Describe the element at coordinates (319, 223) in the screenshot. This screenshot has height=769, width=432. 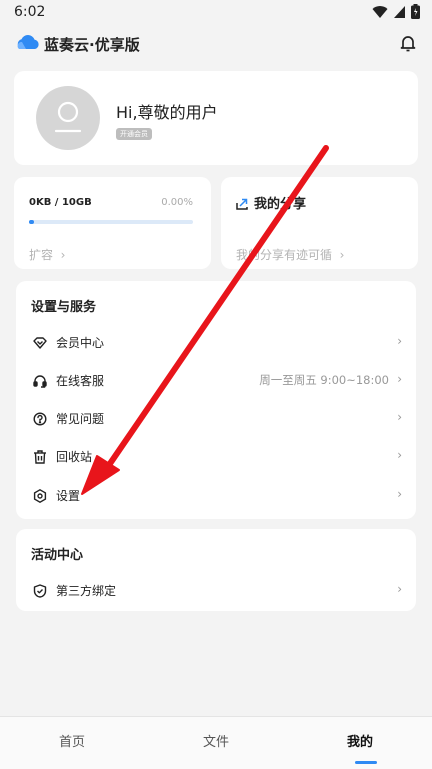
I see `my-share-card: 我的分享 我的分享有迹可循 ›` at that location.